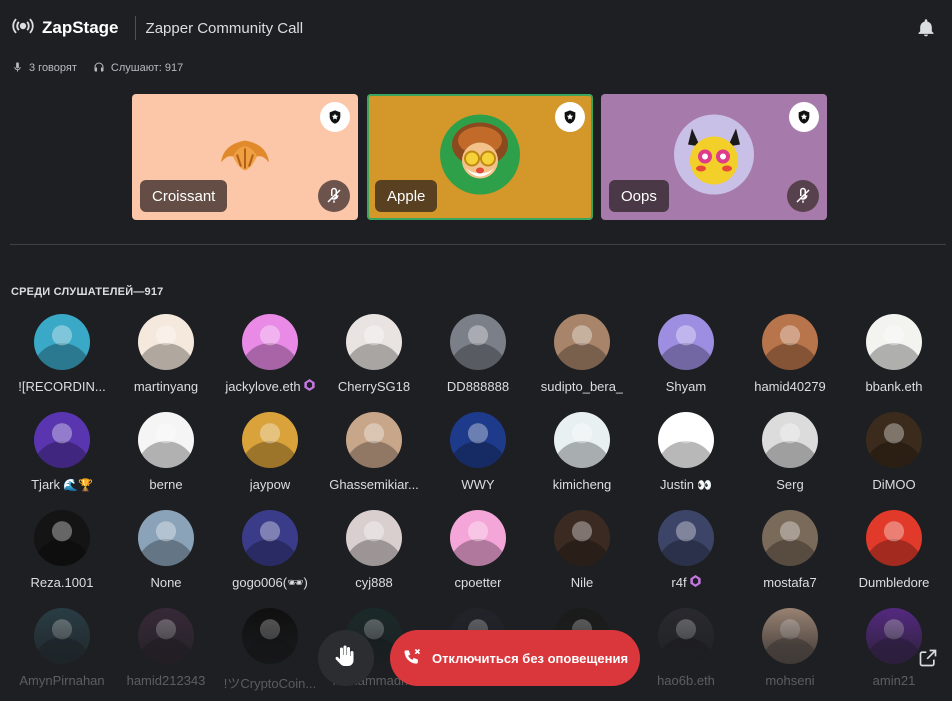 The width and height of the screenshot is (952, 701). What do you see at coordinates (62, 458) in the screenshot?
I see `listener-item: Tjark 🌊🏆` at bounding box center [62, 458].